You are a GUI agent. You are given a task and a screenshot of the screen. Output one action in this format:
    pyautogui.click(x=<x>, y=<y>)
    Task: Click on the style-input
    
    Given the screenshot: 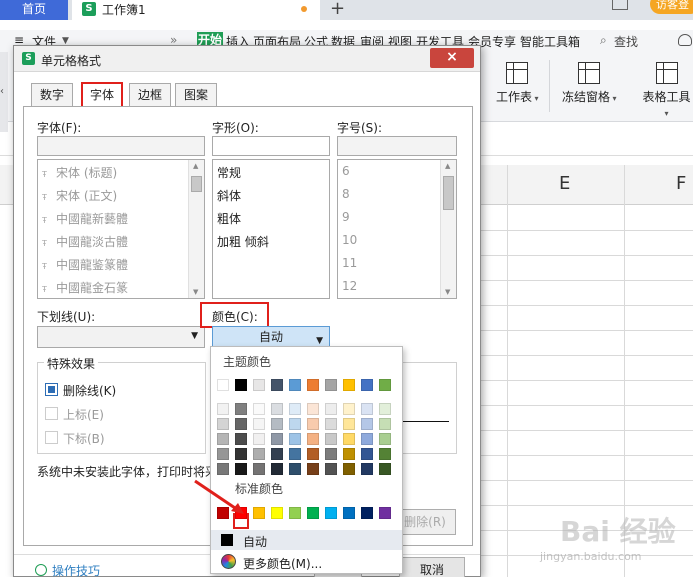 What is the action you would take?
    pyautogui.click(x=271, y=146)
    